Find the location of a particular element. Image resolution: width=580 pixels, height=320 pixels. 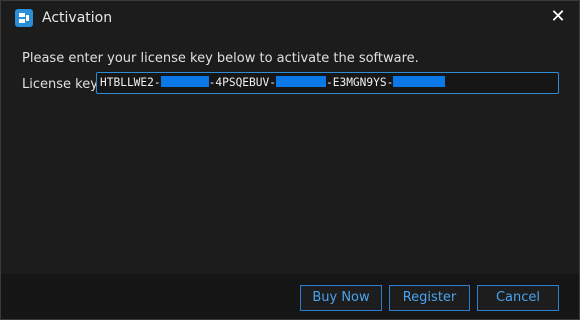

window-title: Activation is located at coordinates (77, 18).